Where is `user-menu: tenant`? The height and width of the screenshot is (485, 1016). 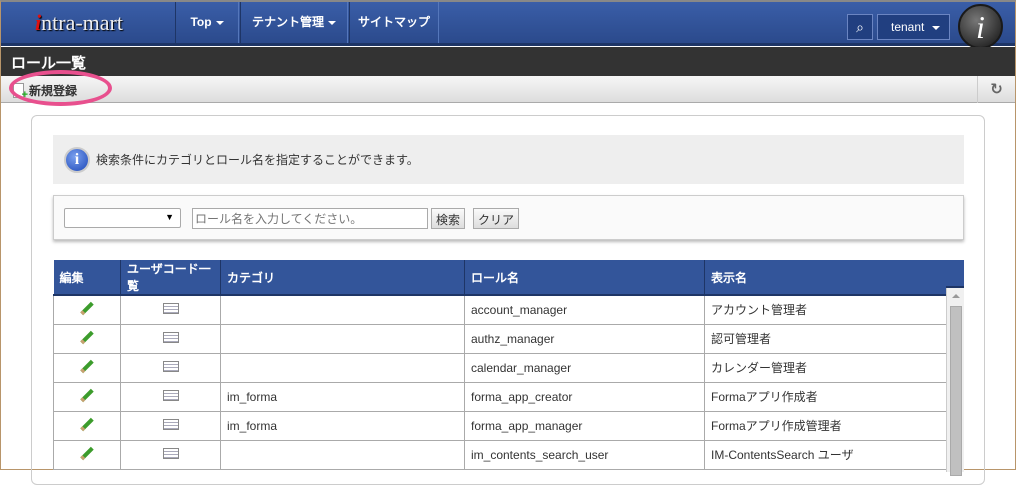 user-menu: tenant is located at coordinates (913, 27).